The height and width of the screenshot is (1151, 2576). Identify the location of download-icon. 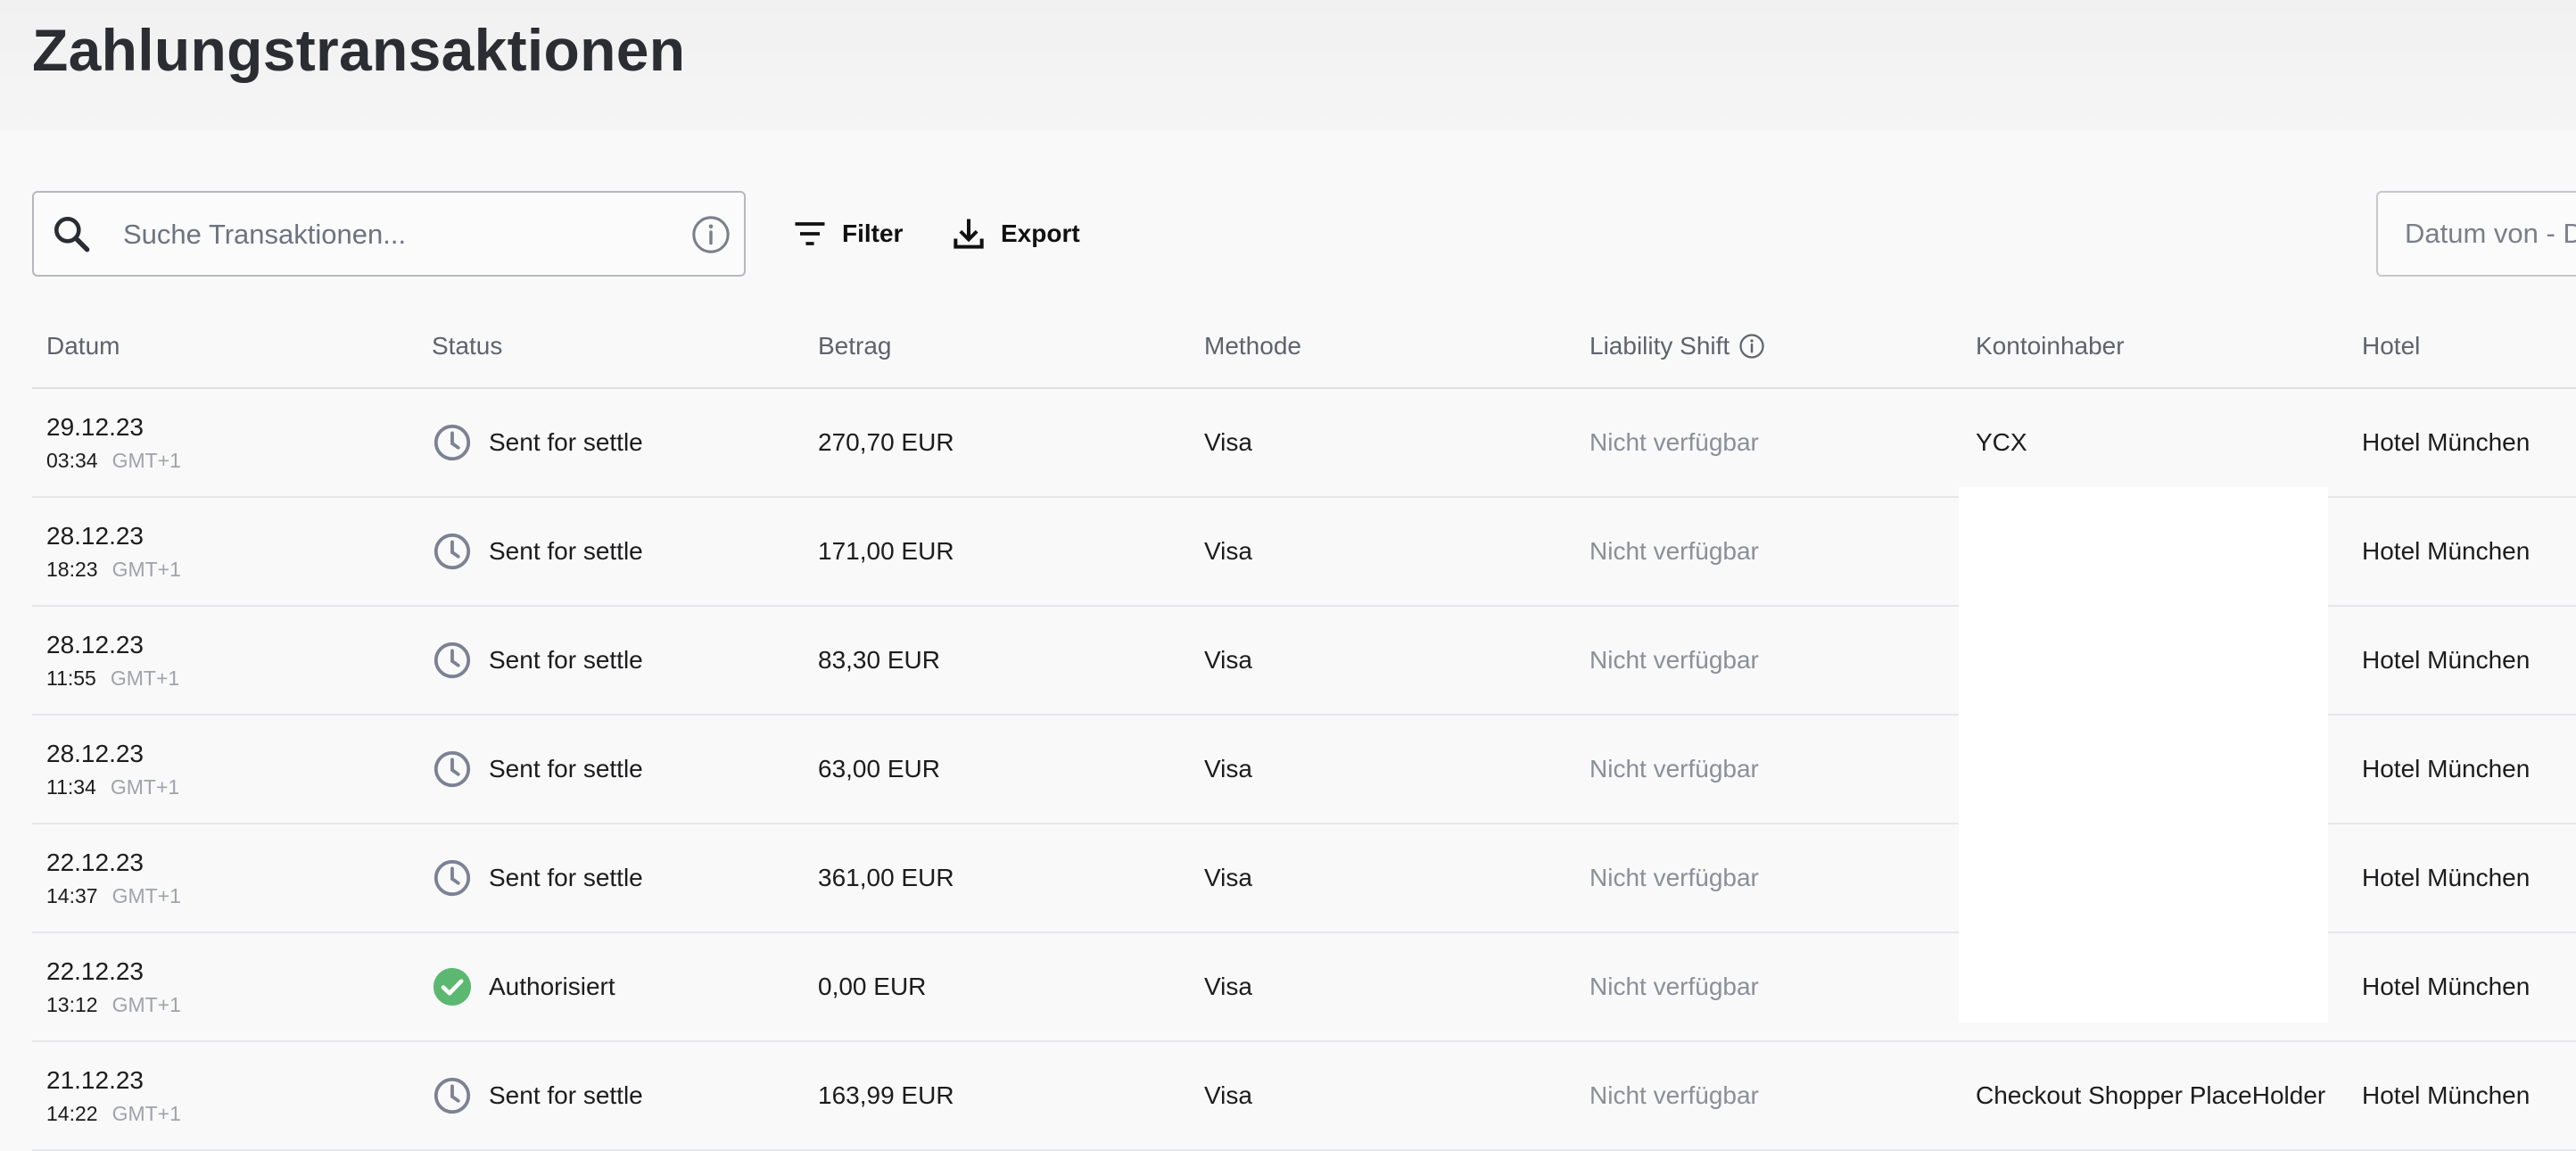
(969, 234).